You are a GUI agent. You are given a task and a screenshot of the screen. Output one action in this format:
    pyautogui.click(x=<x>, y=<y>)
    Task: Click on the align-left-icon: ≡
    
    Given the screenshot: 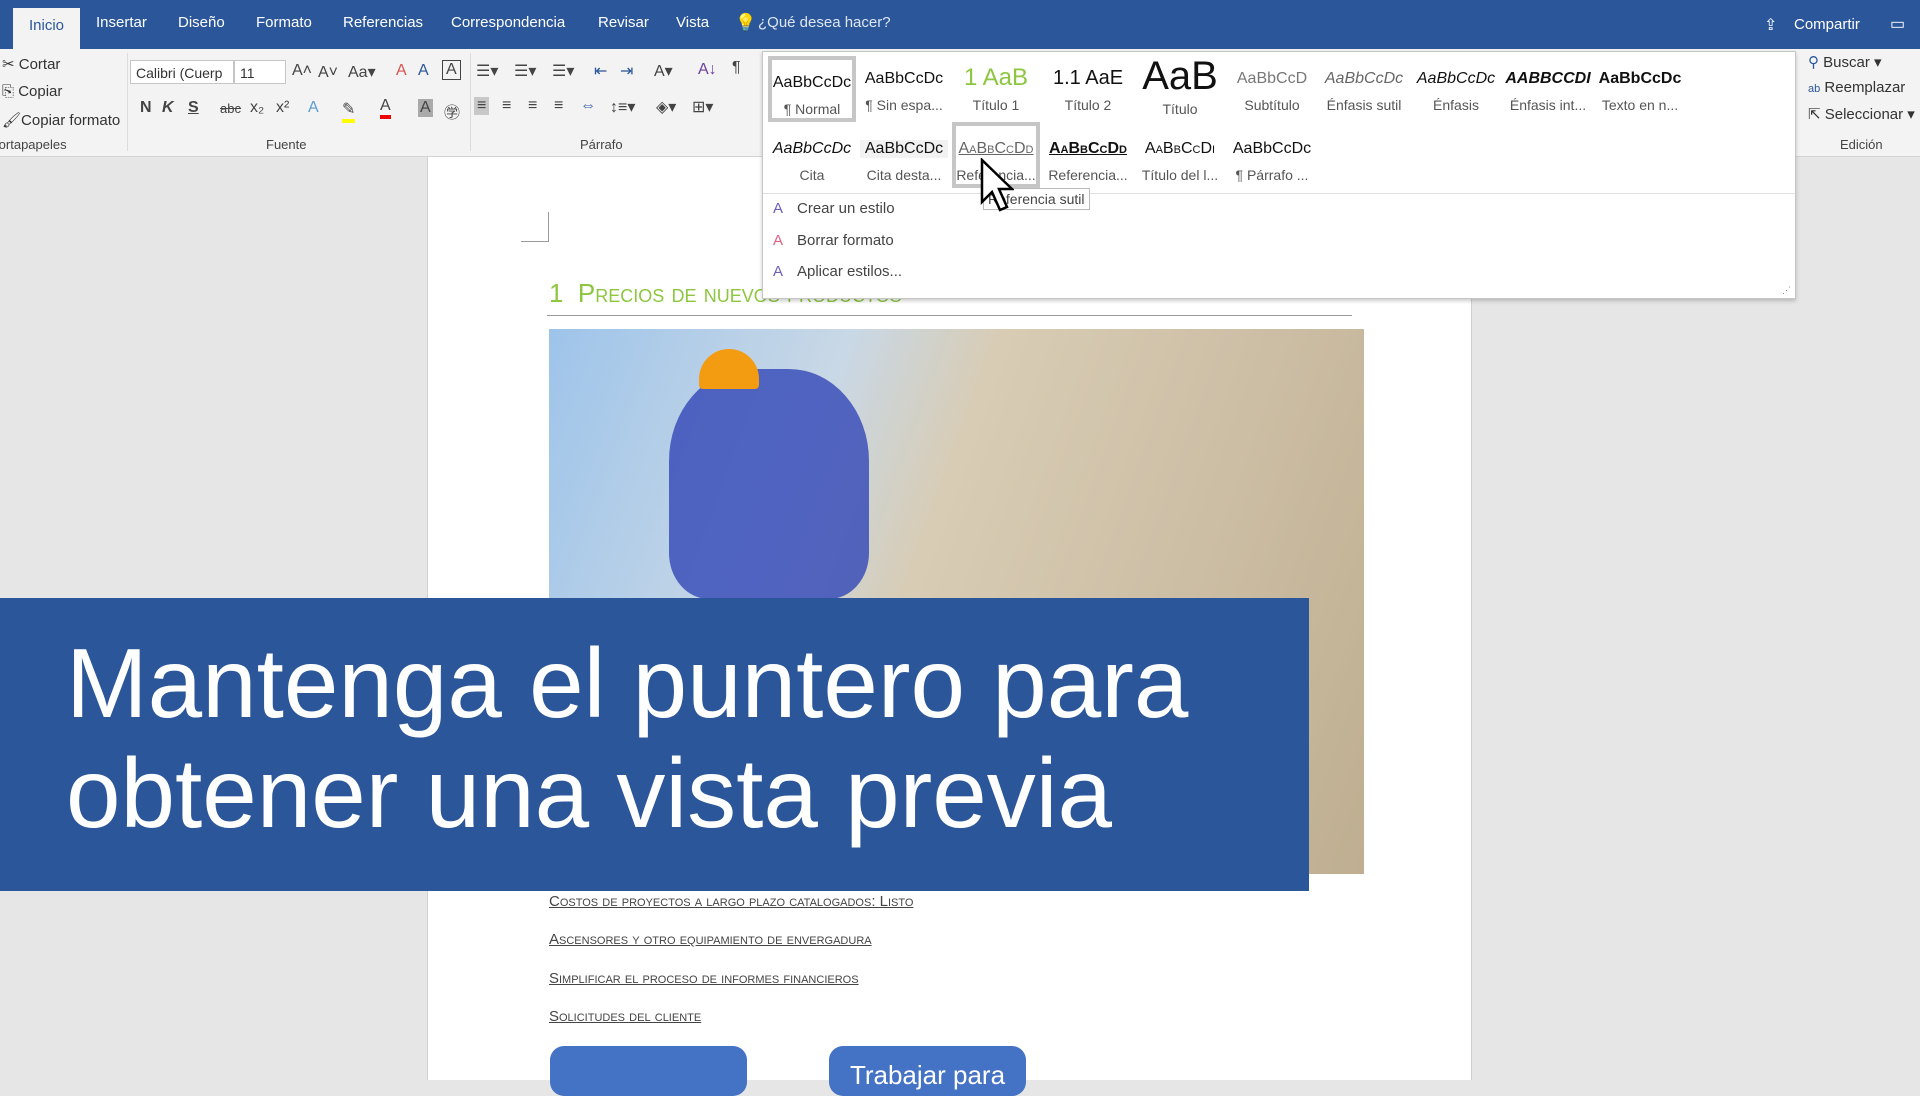 What is the action you would take?
    pyautogui.click(x=482, y=106)
    